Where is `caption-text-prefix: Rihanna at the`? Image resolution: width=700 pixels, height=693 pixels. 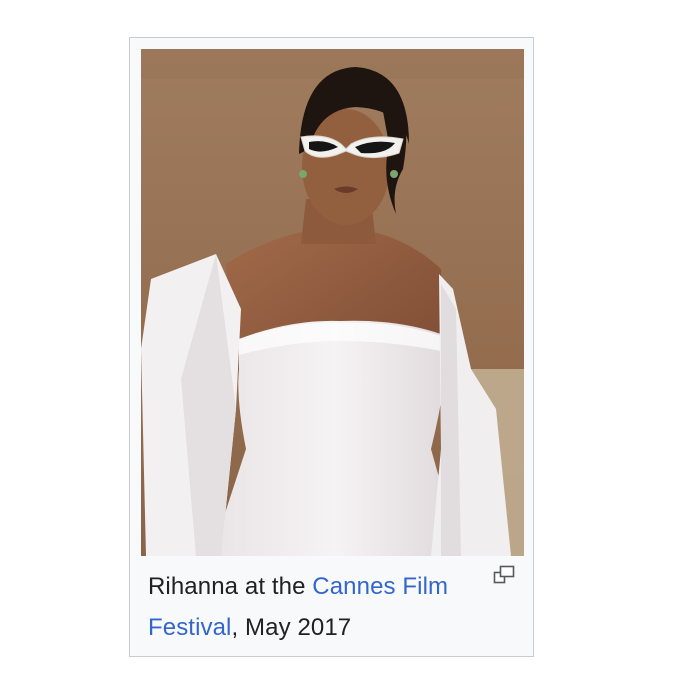
caption-text-prefix: Rihanna at the is located at coordinates (230, 586).